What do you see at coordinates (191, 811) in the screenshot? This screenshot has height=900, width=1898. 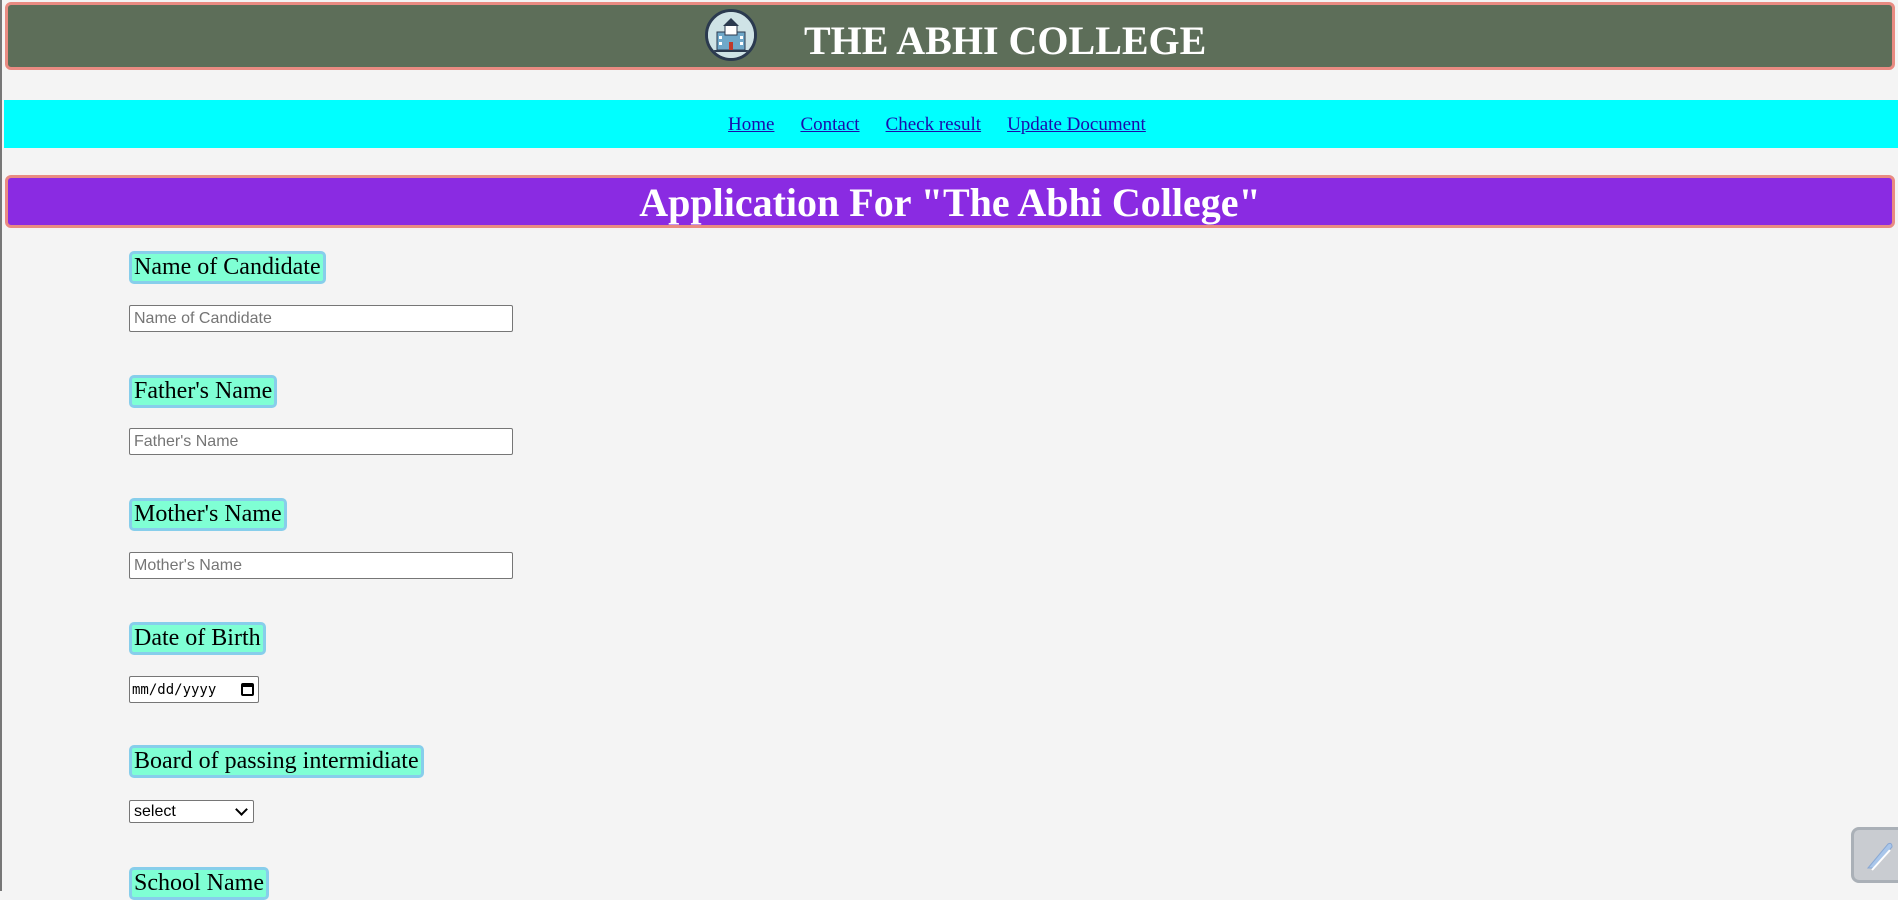 I see `board-select: select` at bounding box center [191, 811].